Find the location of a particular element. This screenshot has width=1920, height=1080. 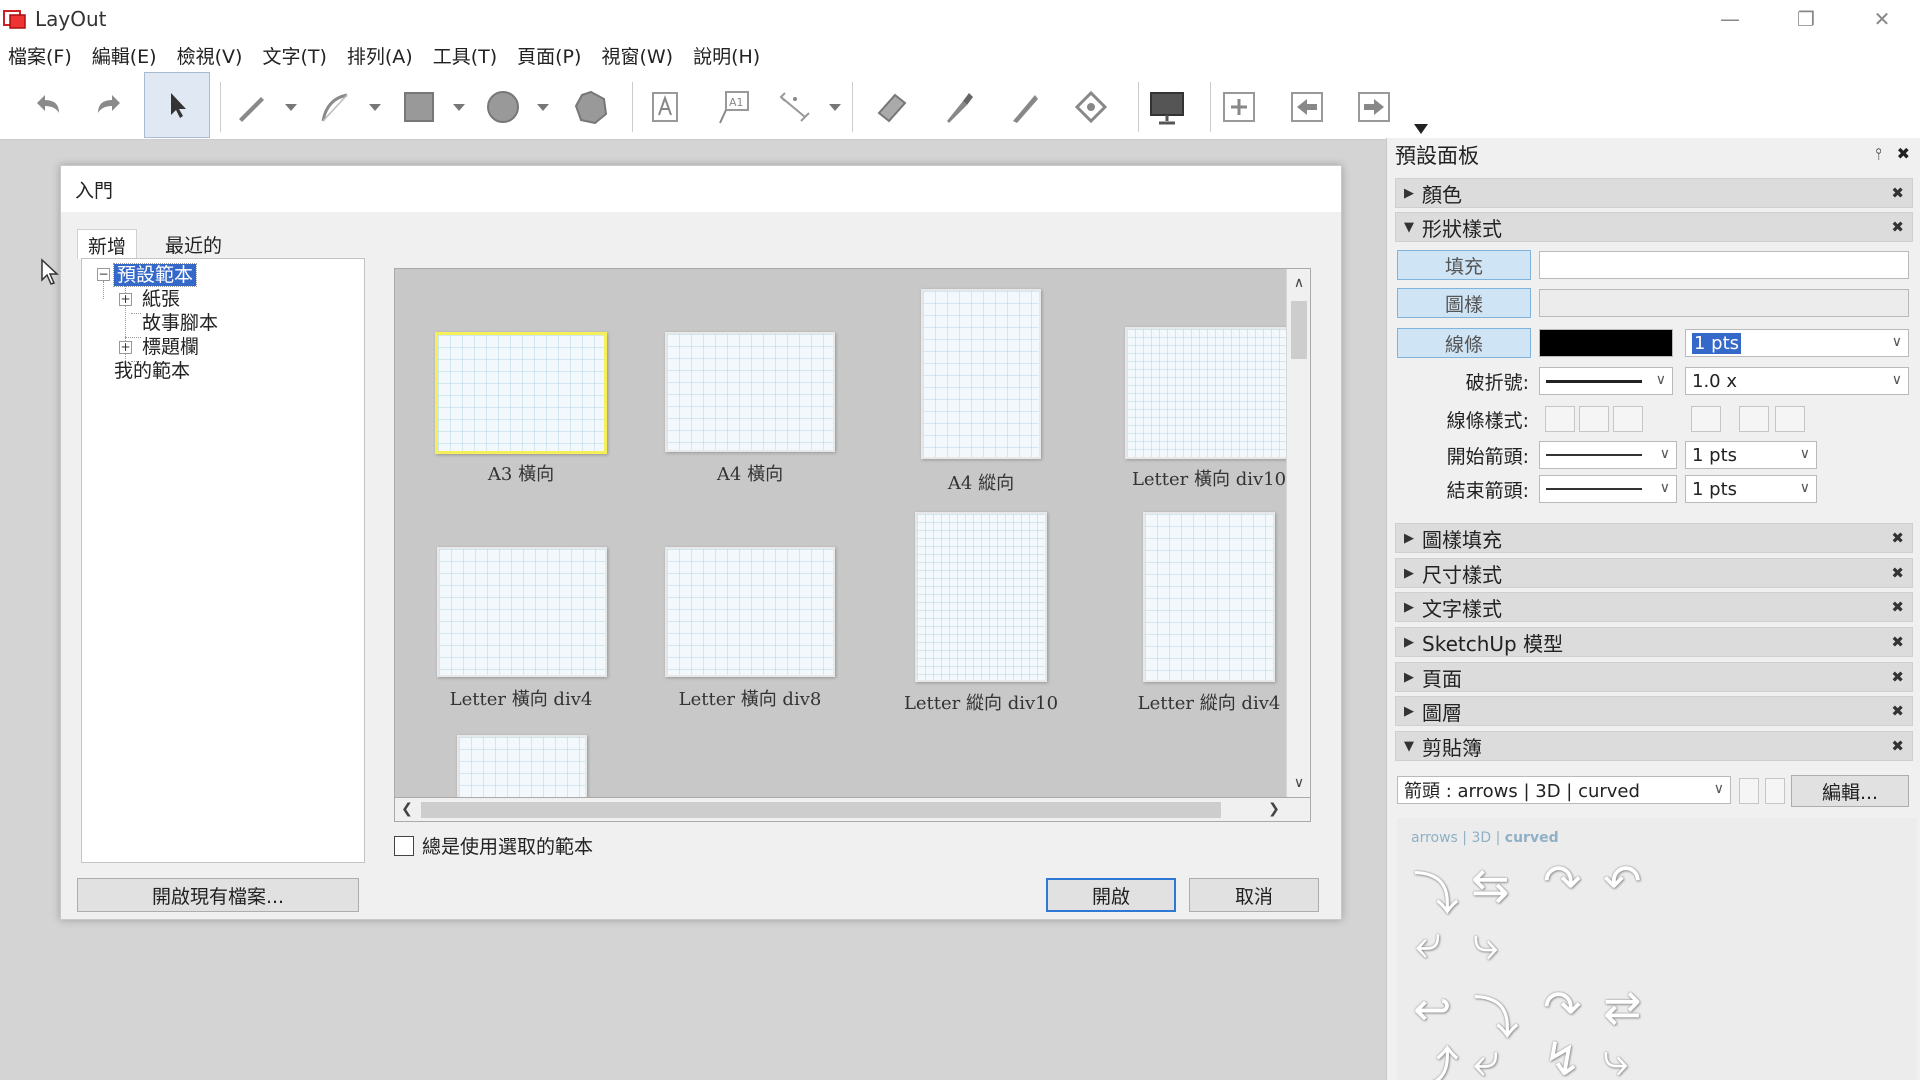

scrapbook-remove-icon is located at coordinates (1775, 791).